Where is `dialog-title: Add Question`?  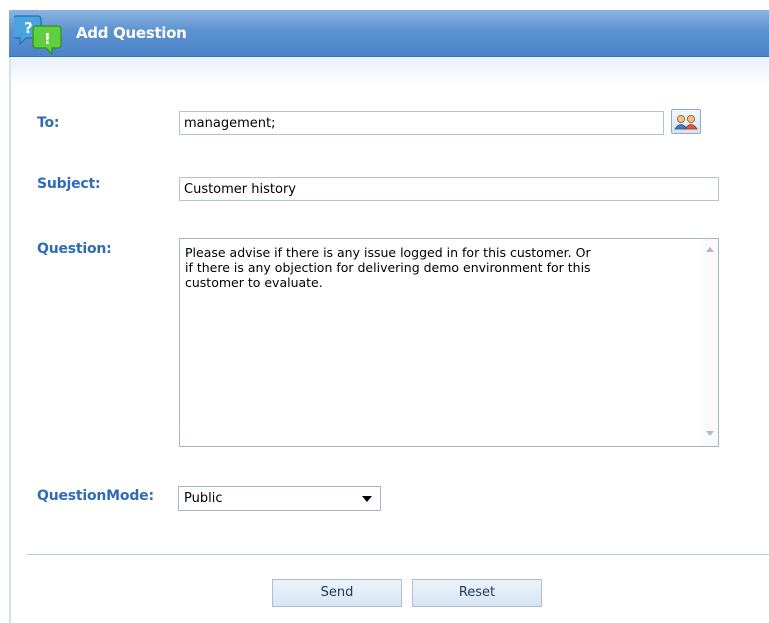 dialog-title: Add Question is located at coordinates (131, 33).